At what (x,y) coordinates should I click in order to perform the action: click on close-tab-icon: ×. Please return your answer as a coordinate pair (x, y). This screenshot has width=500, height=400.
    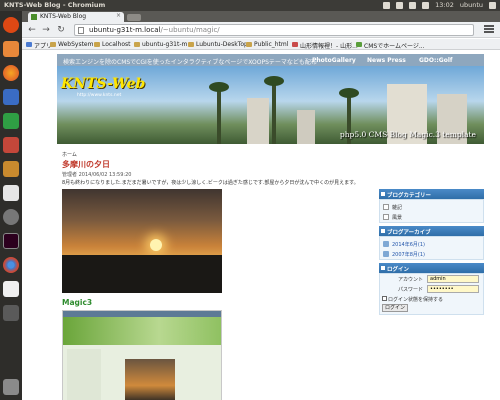
    Looking at the image, I should click on (118, 15).